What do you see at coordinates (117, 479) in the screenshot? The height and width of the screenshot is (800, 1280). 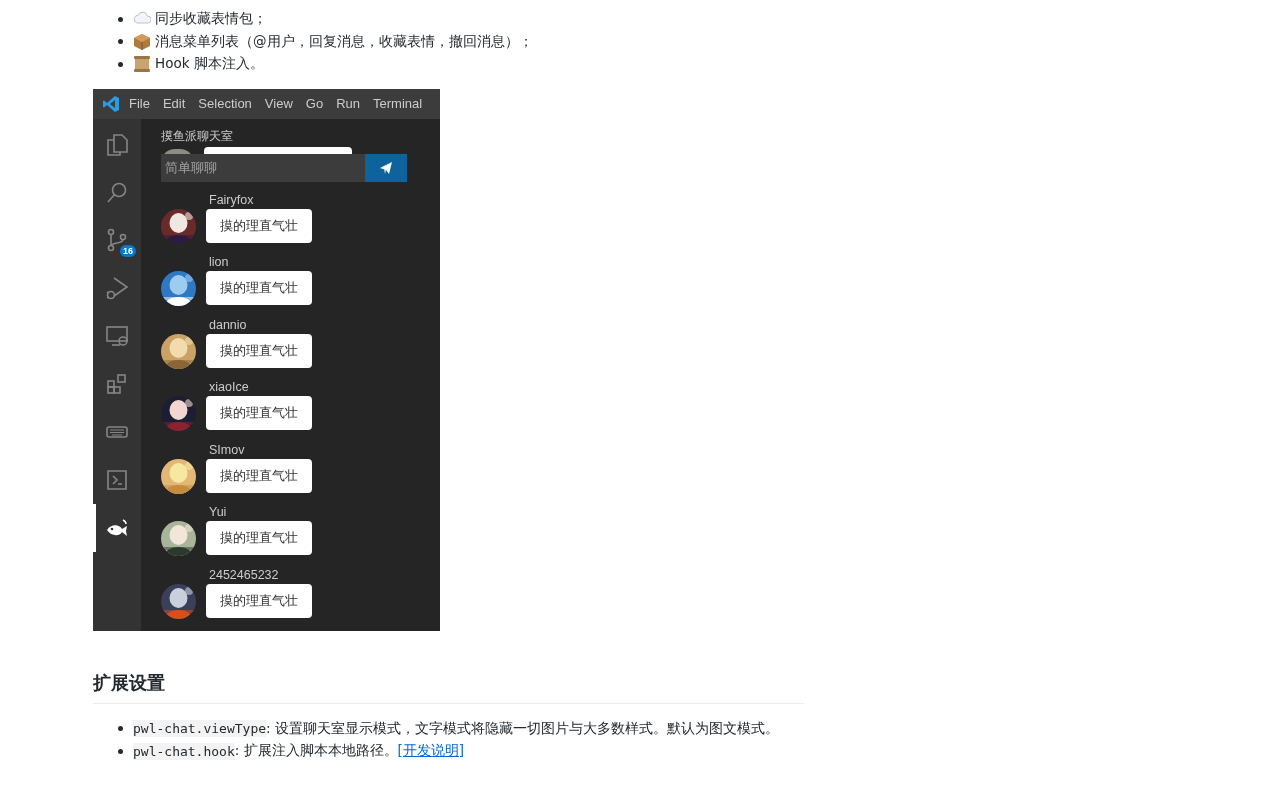 I see `terminal-icon` at bounding box center [117, 479].